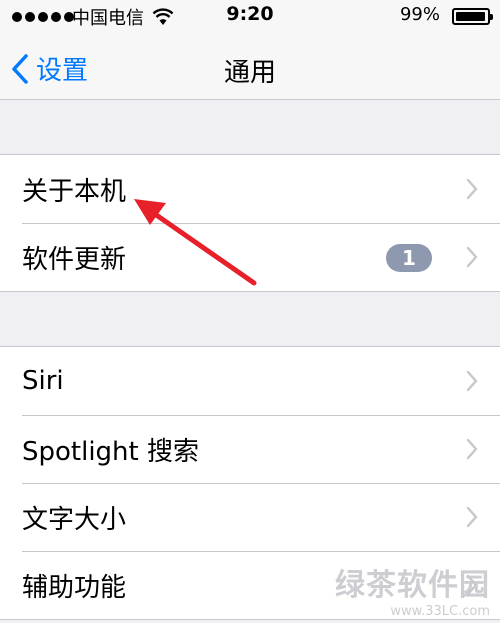  What do you see at coordinates (250, 189) in the screenshot?
I see `row-about: 关于本机` at bounding box center [250, 189].